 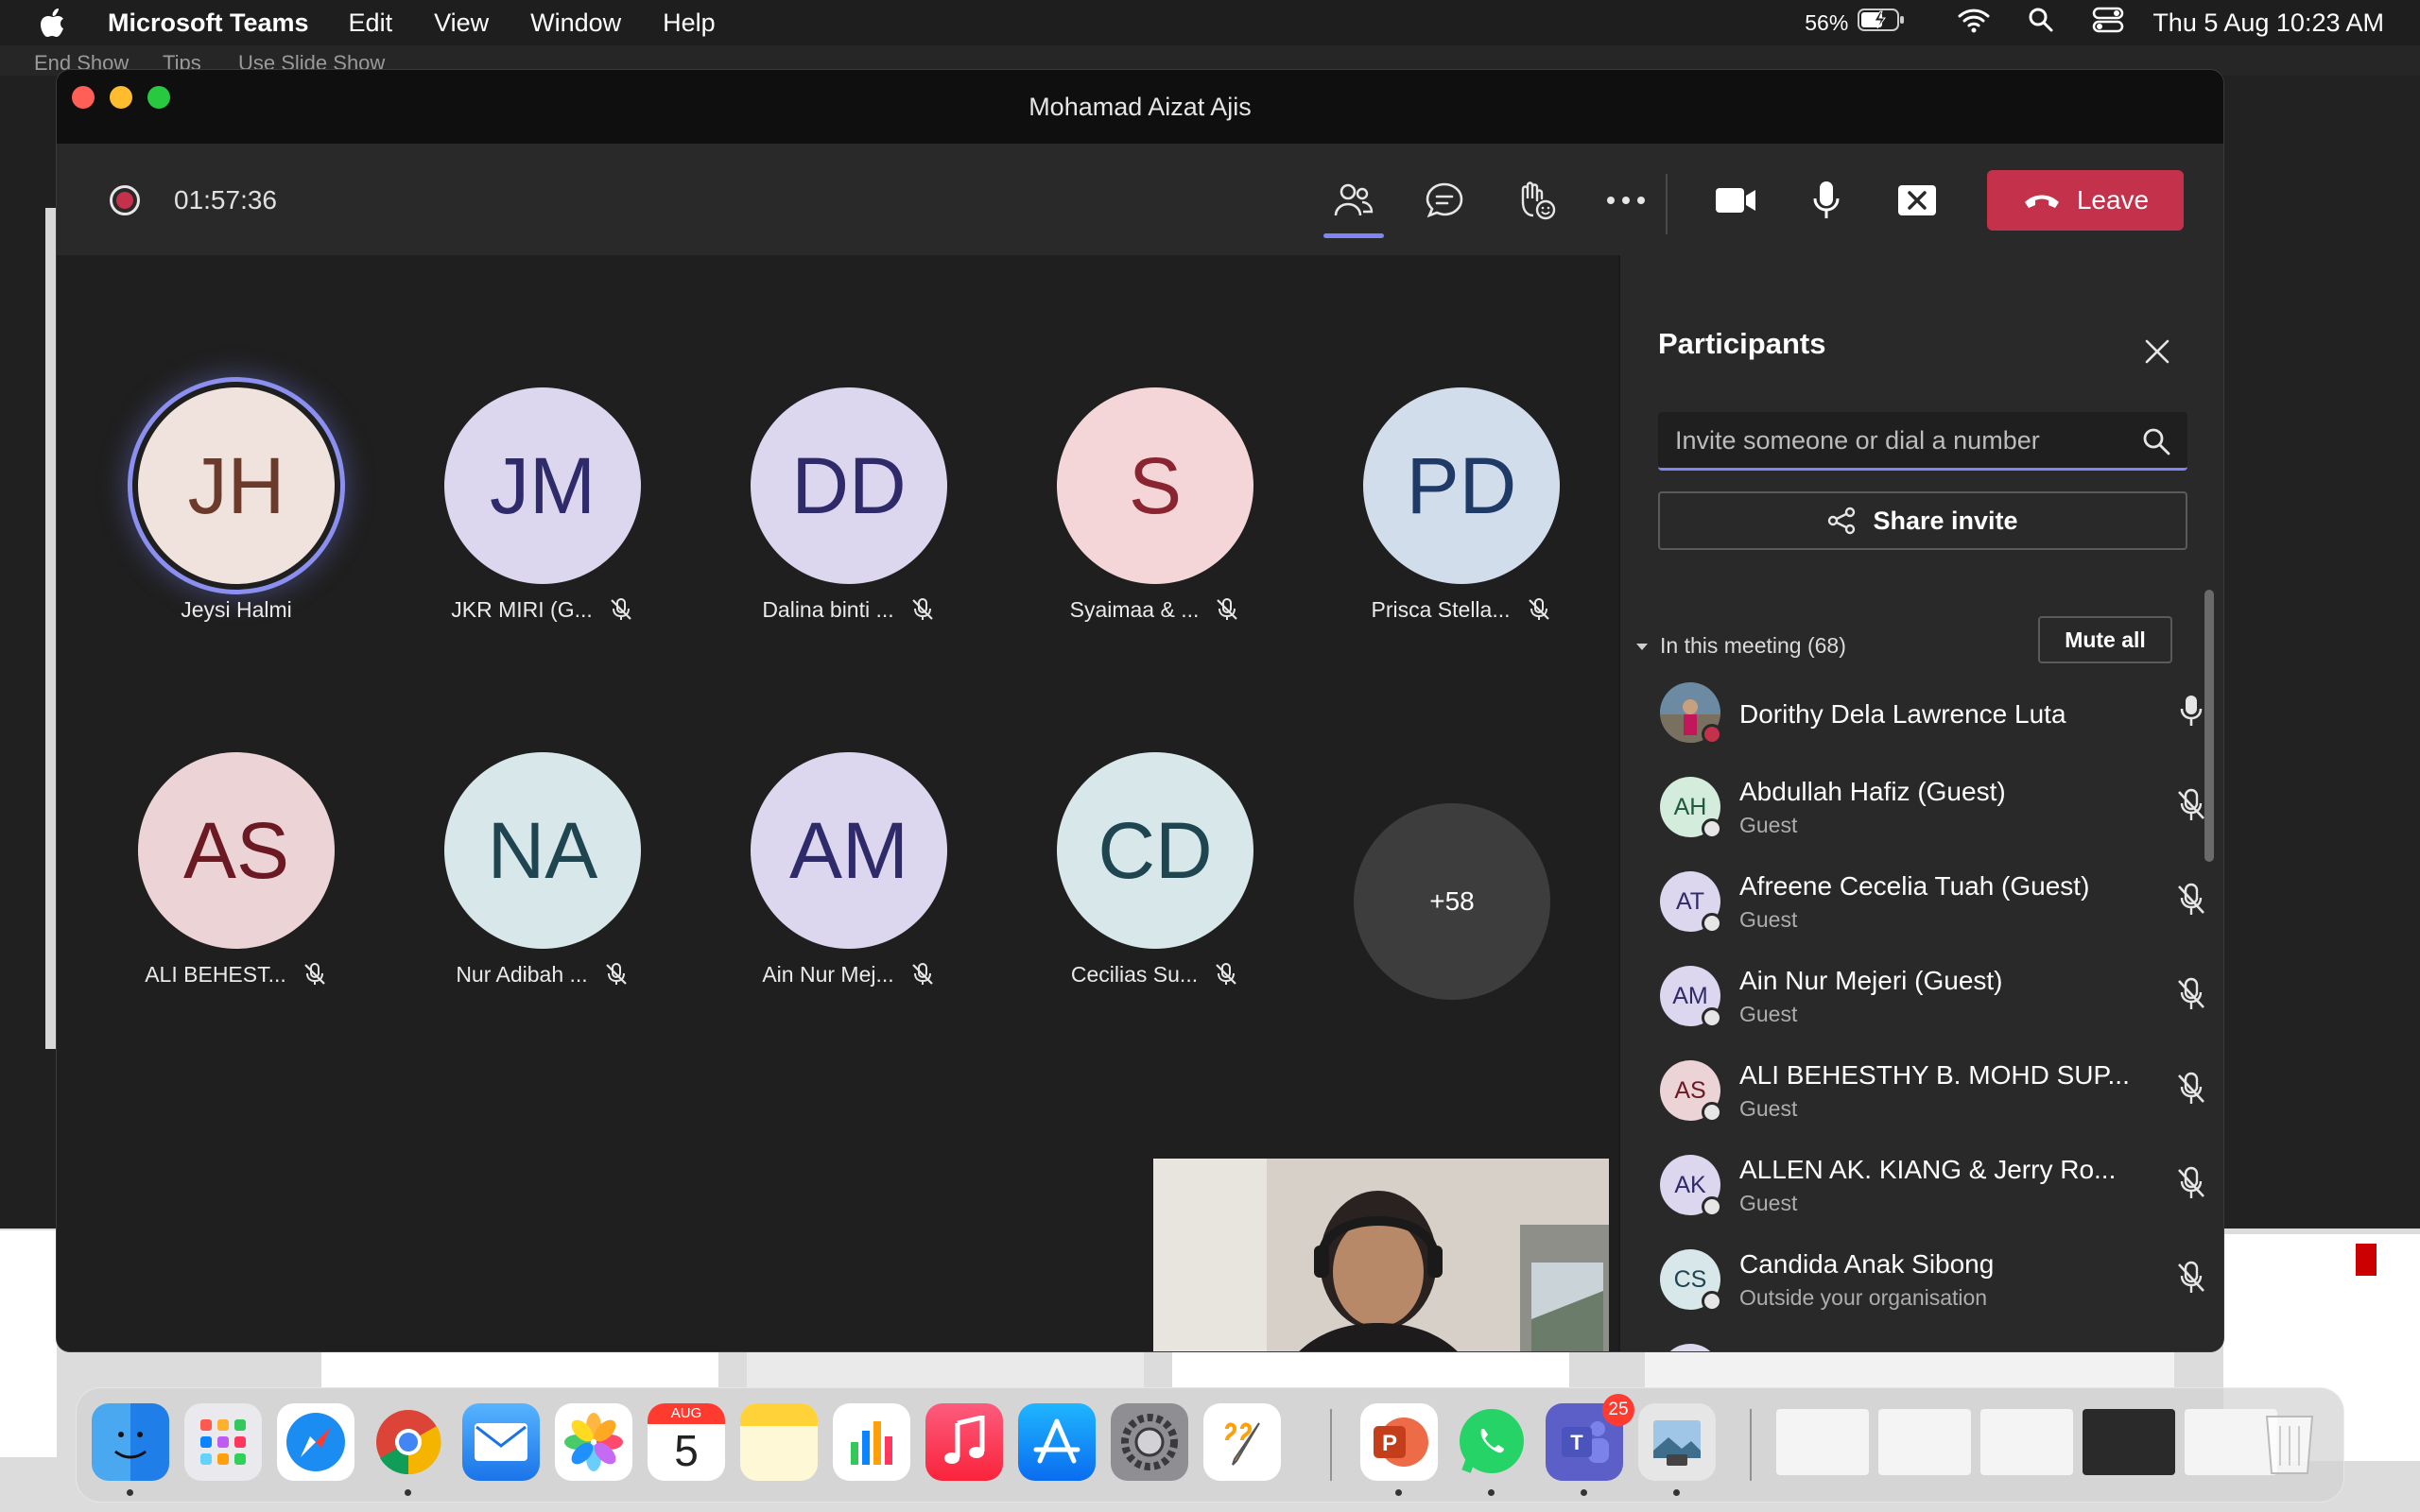 I want to click on more-actions-button, so click(x=1626, y=200).